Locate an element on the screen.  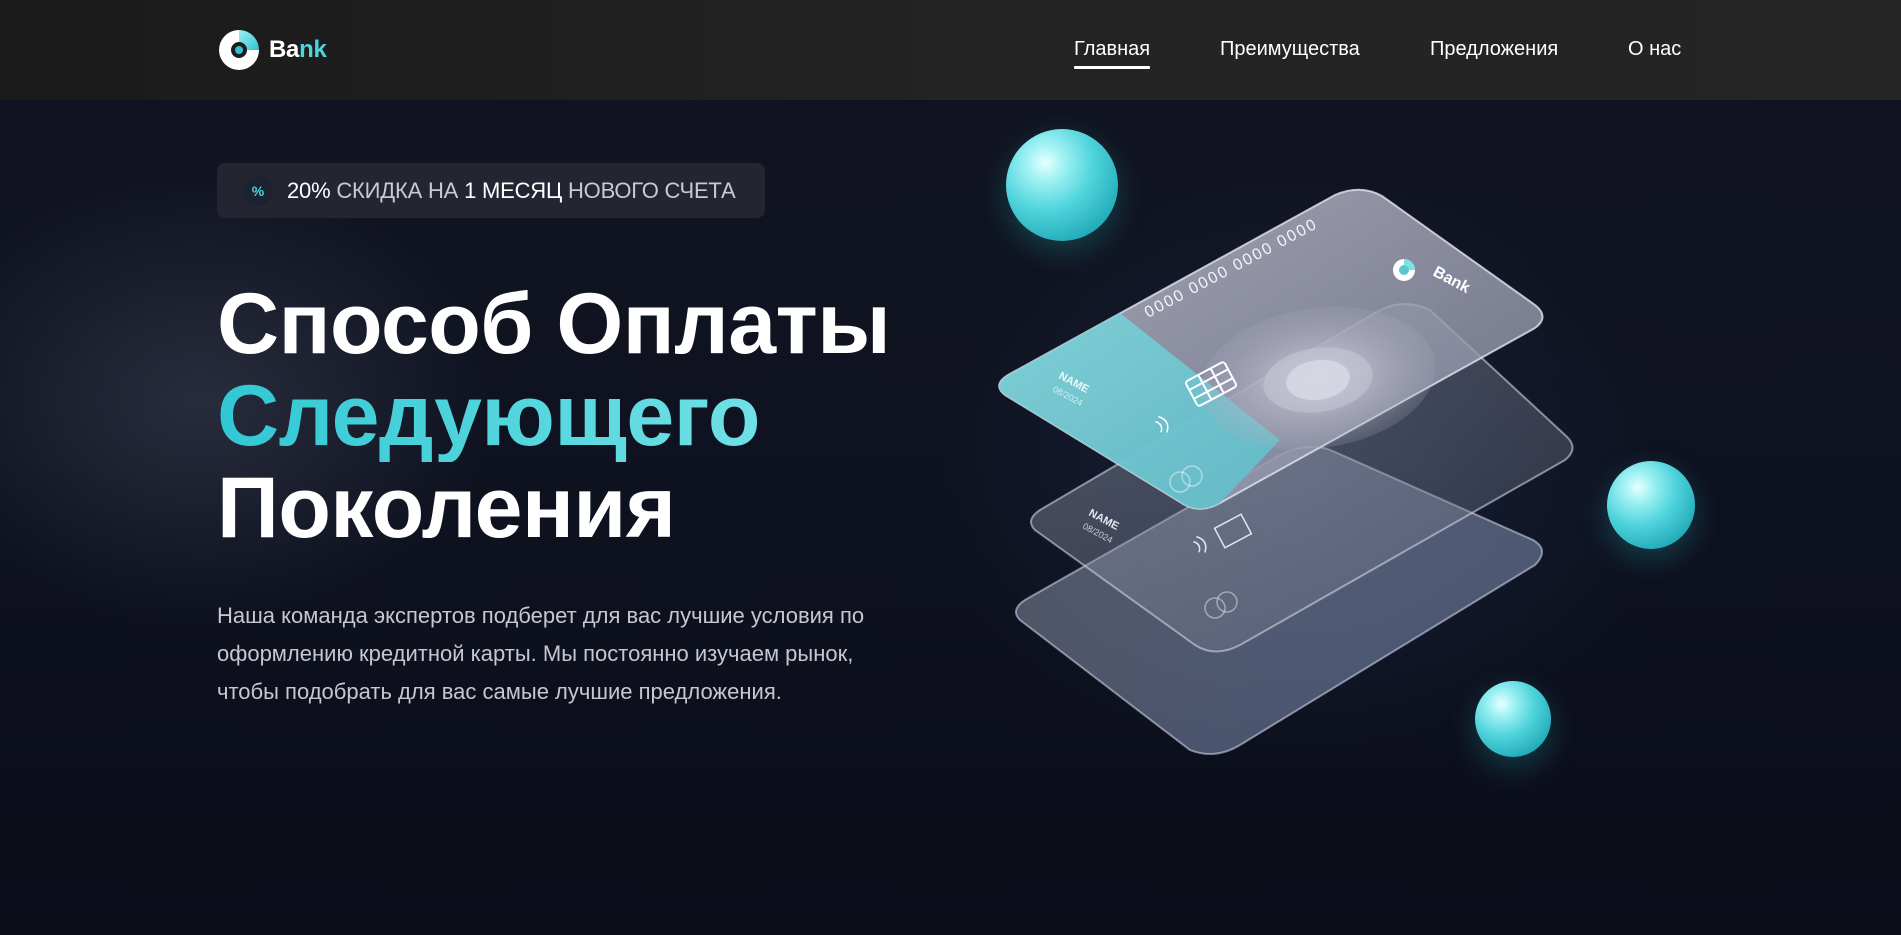
promo-label: СКИДКА НА is located at coordinates (397, 190).